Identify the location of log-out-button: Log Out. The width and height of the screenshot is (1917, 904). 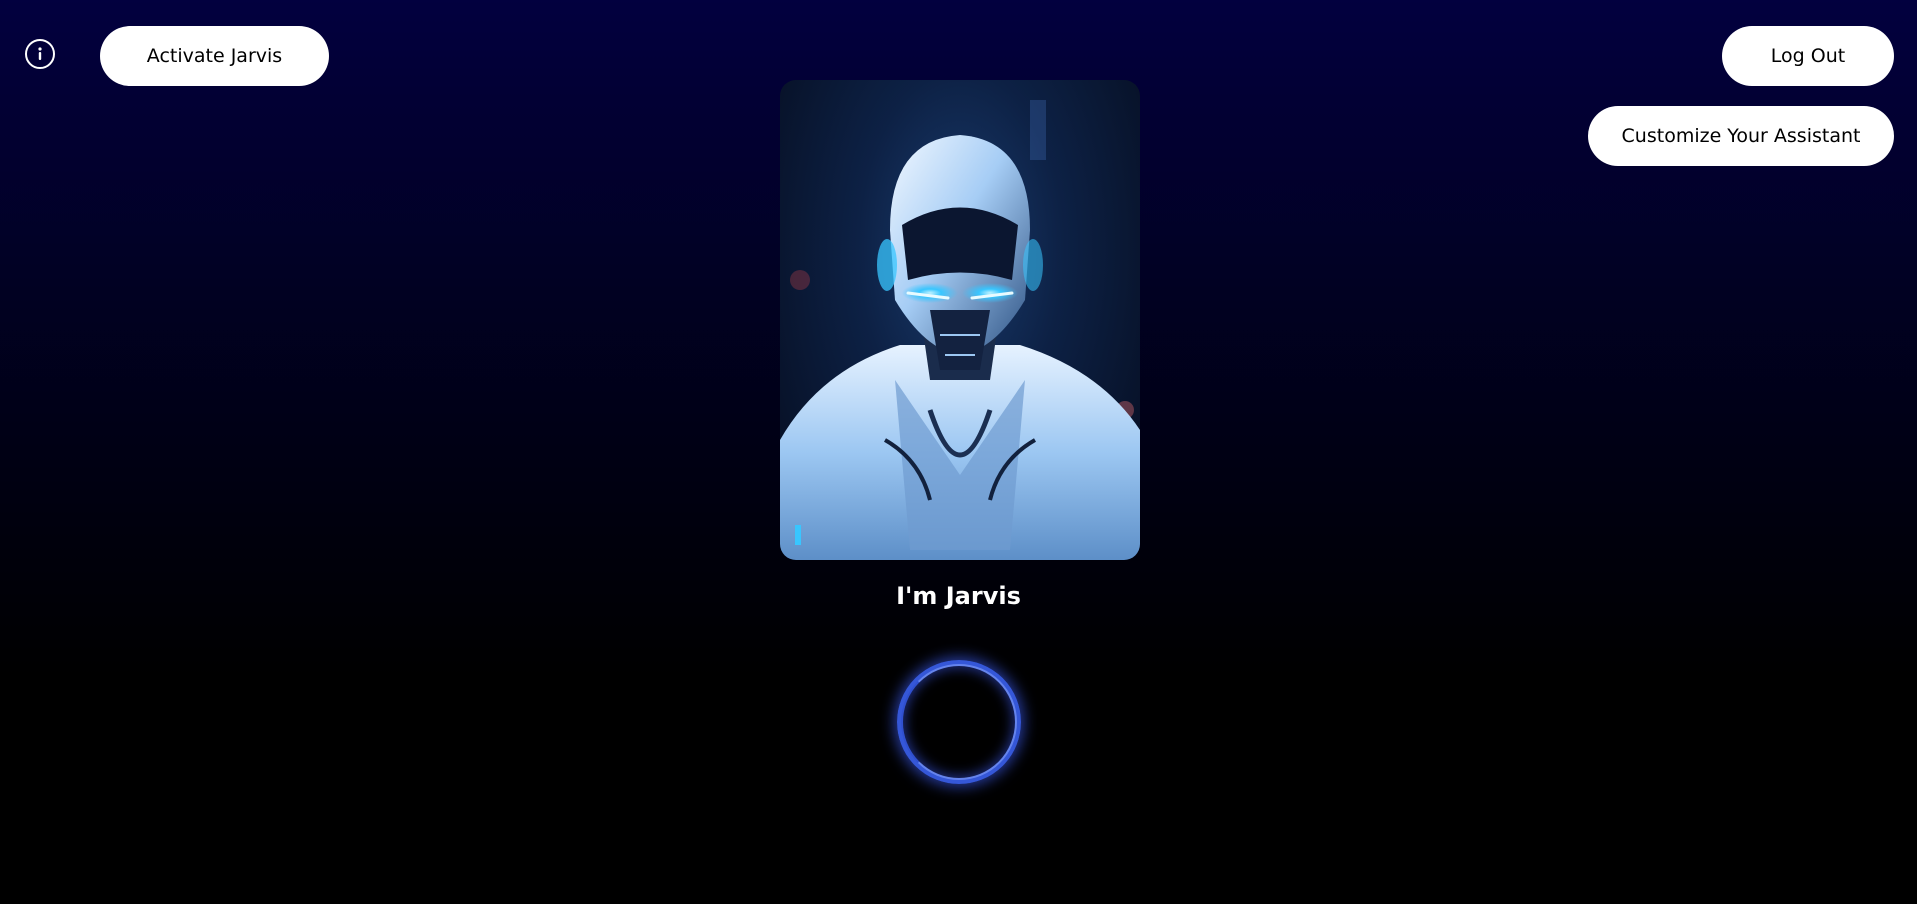
(1808, 56).